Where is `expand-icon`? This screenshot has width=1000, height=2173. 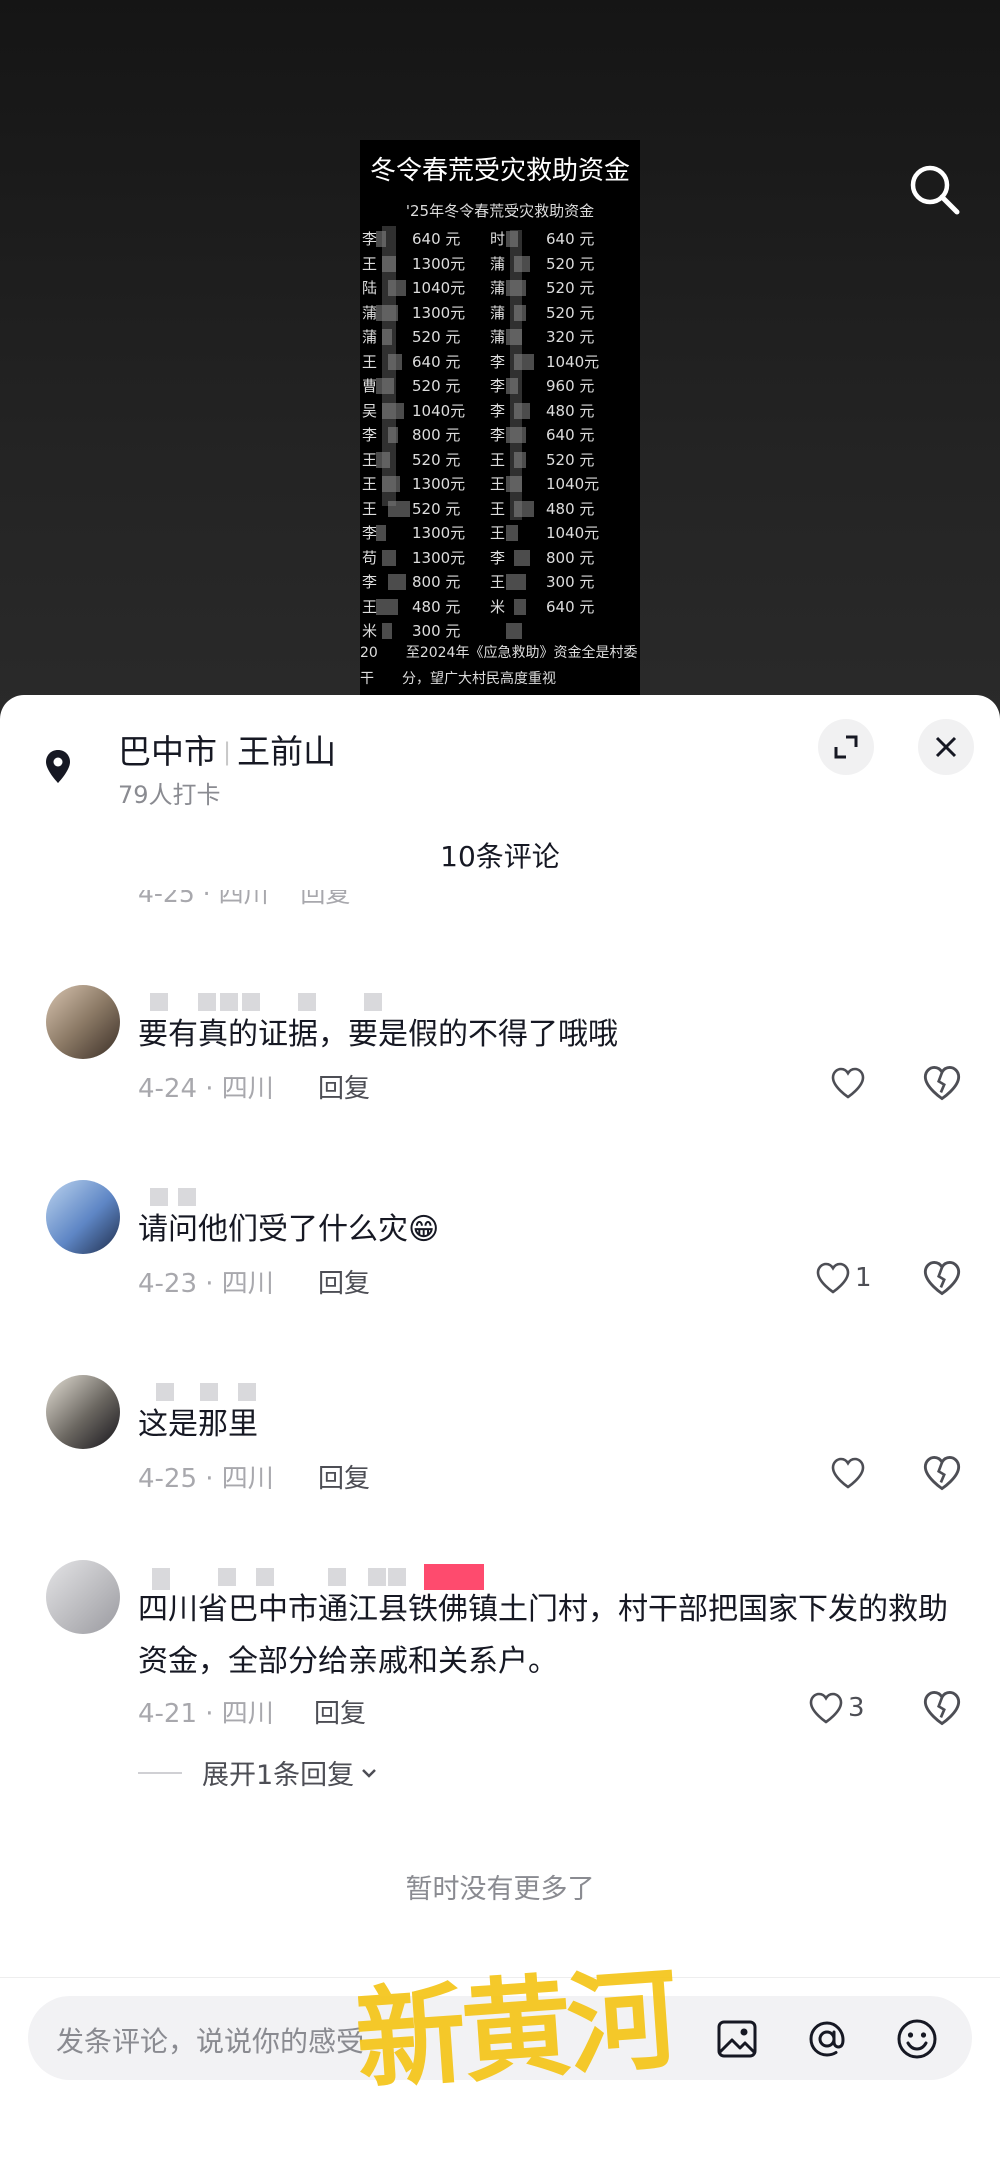 expand-icon is located at coordinates (846, 747).